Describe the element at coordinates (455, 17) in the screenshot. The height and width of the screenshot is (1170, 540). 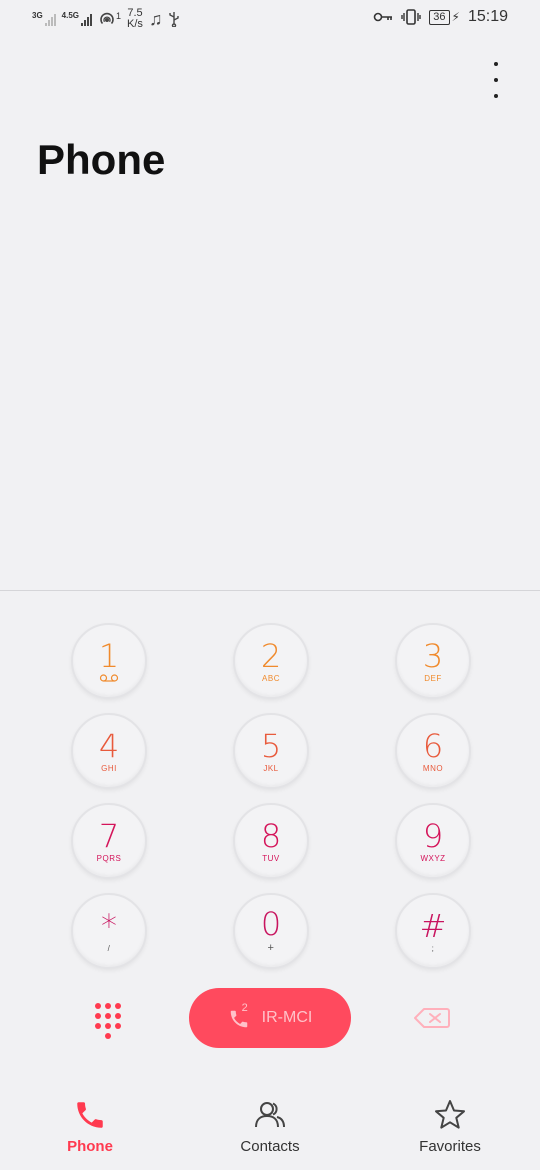
I see `charging-bolt-icon: ⚡` at that location.